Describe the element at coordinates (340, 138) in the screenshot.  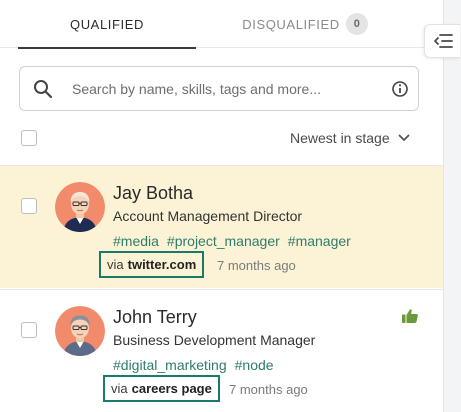
I see `sort-label: Newest in stage` at that location.